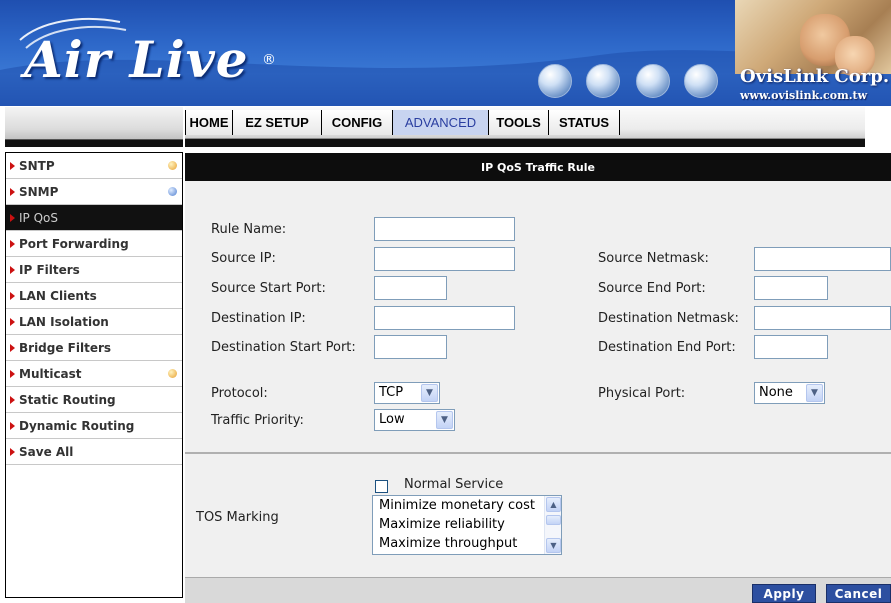 This screenshot has height=603, width=891. Describe the element at coordinates (46, 451) in the screenshot. I see `sidebar-item-label: Save All` at that location.